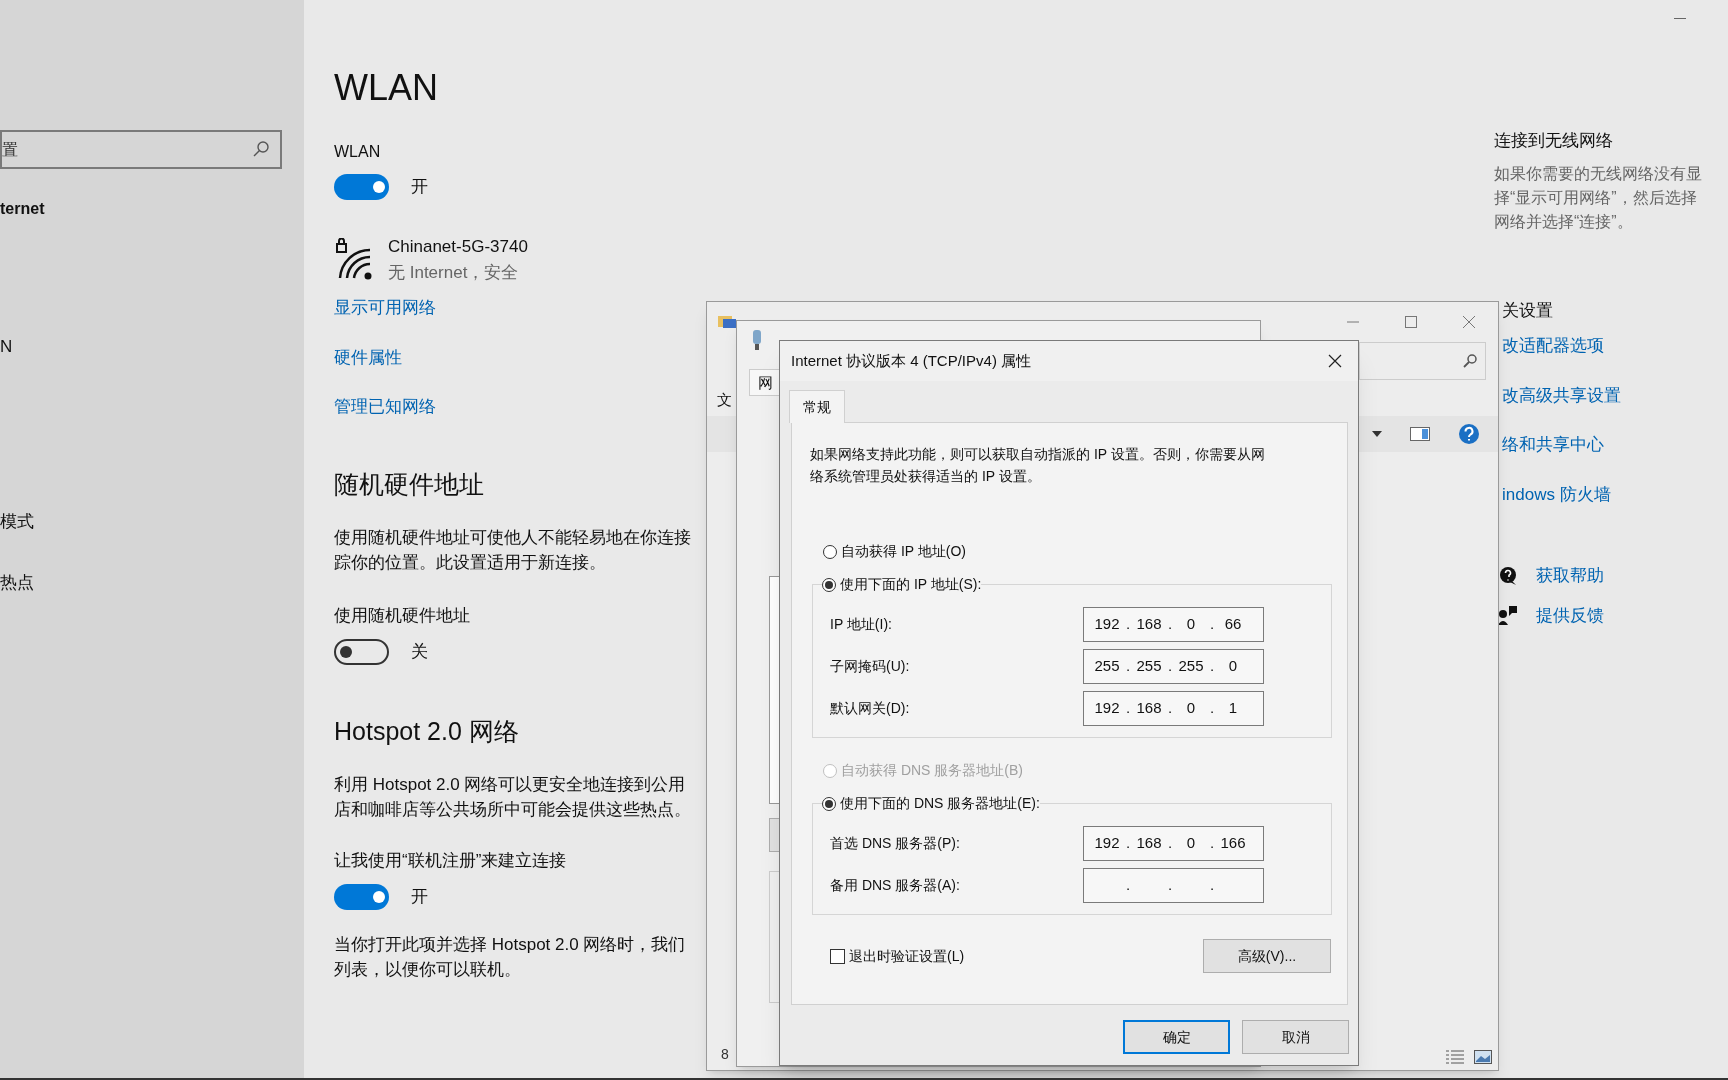 The height and width of the screenshot is (1080, 1728). What do you see at coordinates (1527, 310) in the screenshot?
I see `panel-heading: 关设置` at bounding box center [1527, 310].